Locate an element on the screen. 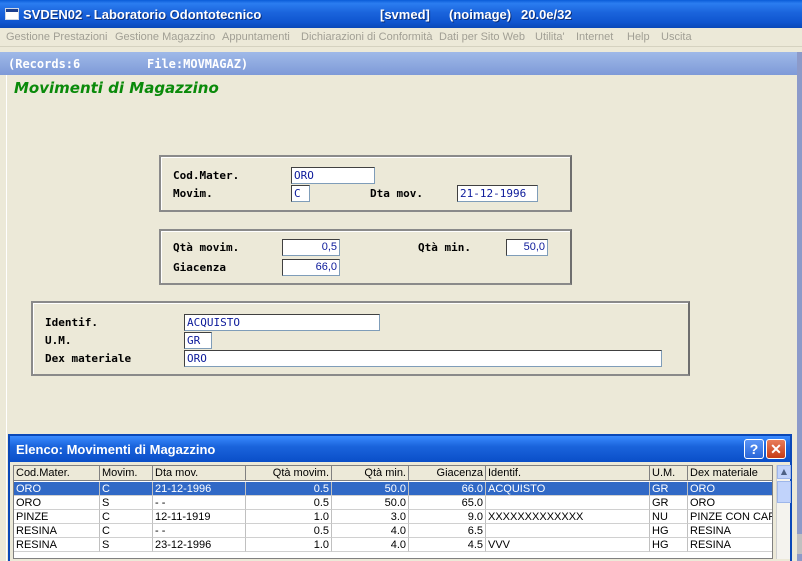 The height and width of the screenshot is (561, 802). table-row: RESINA C - - 0.5 4.0 6.5 HG RESINA is located at coordinates (393, 531).